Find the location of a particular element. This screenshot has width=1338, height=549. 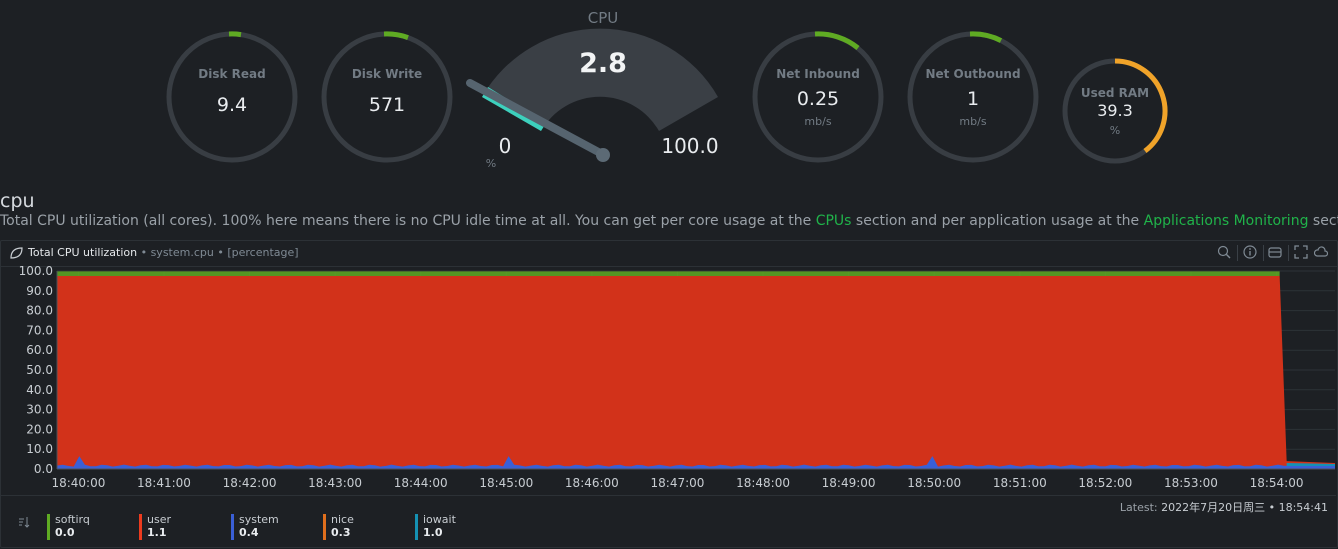

net-inbound-unit: mb/s is located at coordinates (818, 121).